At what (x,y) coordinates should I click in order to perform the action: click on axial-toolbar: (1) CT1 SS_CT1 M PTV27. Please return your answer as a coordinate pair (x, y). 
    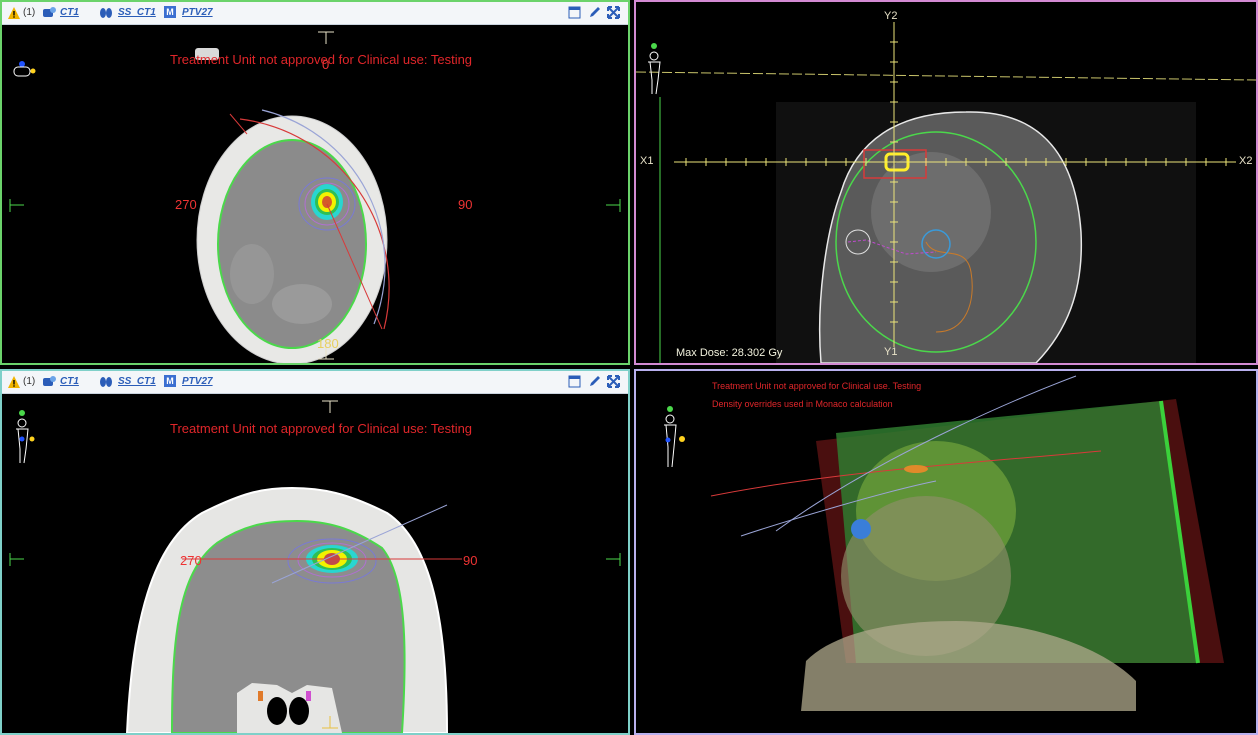
    Looking at the image, I should click on (315, 13).